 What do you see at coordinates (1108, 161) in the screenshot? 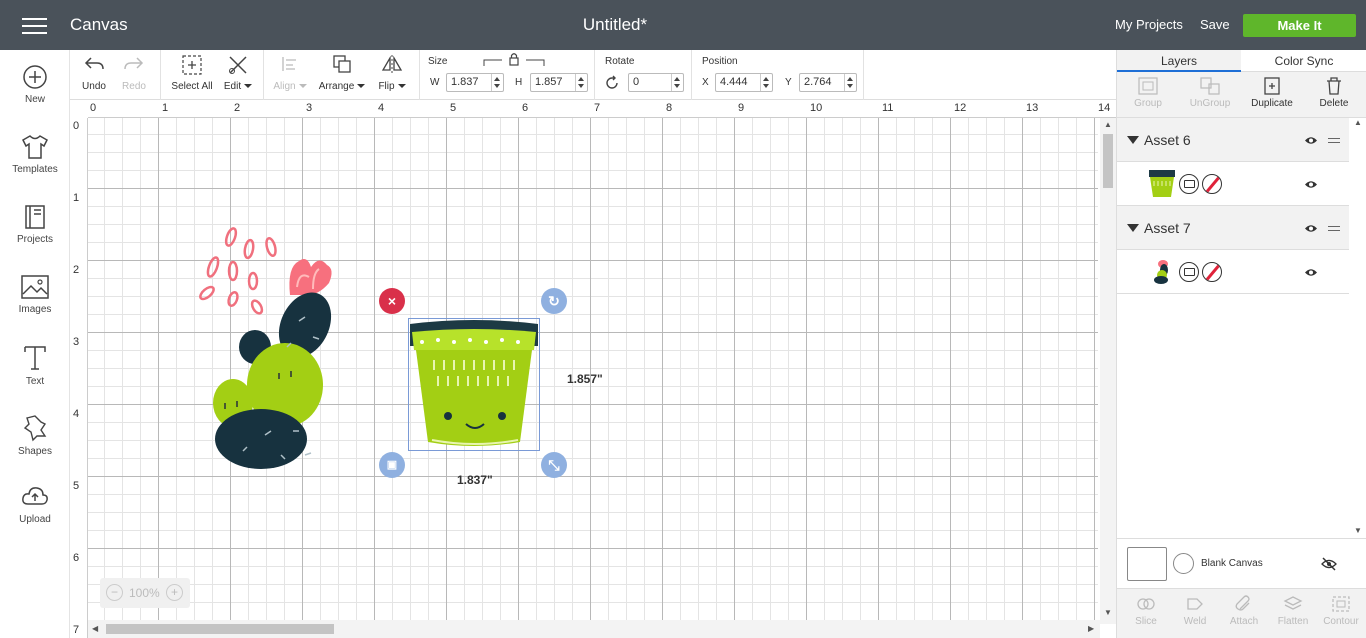
I see `vertical-scroll-thumb` at bounding box center [1108, 161].